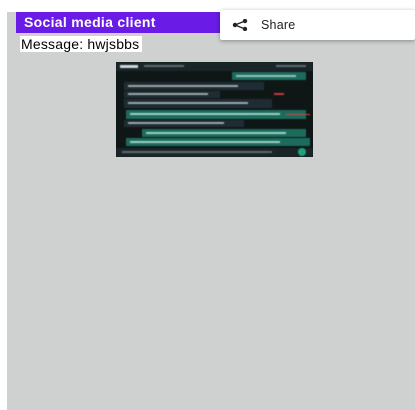  I want to click on share-icon, so click(240, 25).